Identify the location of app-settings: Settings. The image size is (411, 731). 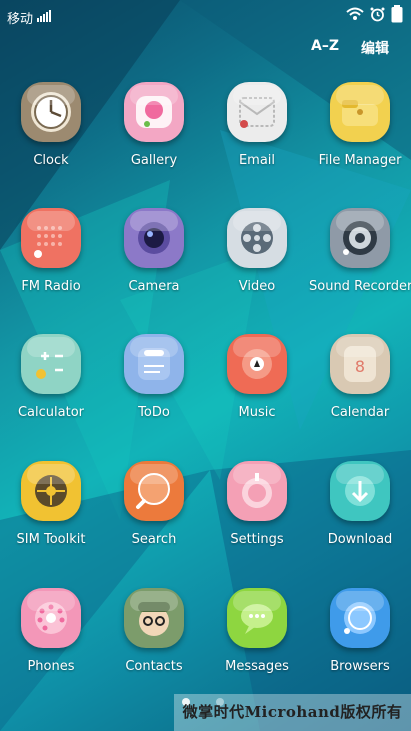
(257, 504).